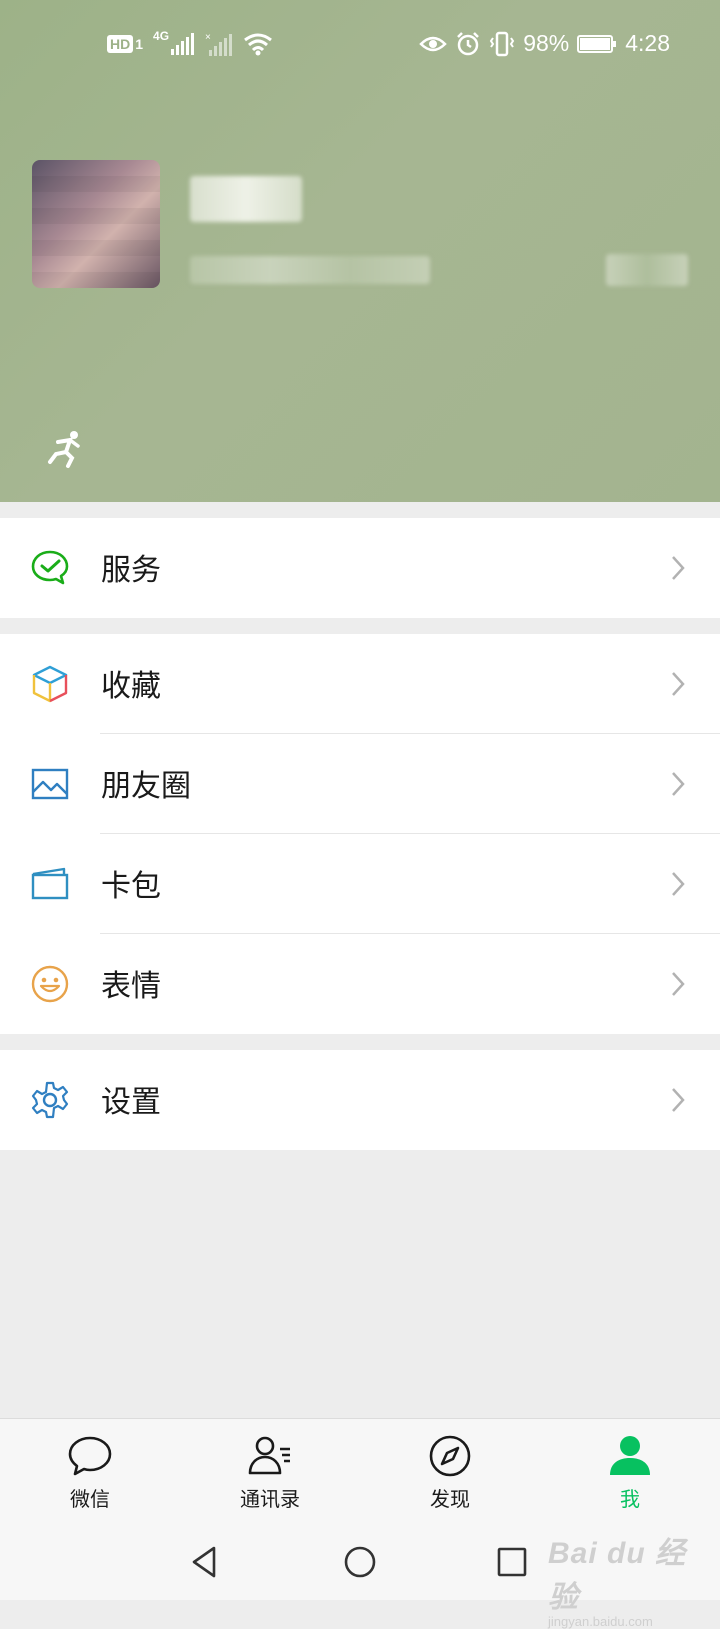  What do you see at coordinates (360, 1473) in the screenshot?
I see `bottom-tab-bar: 微信 通讯录 发现 我` at bounding box center [360, 1473].